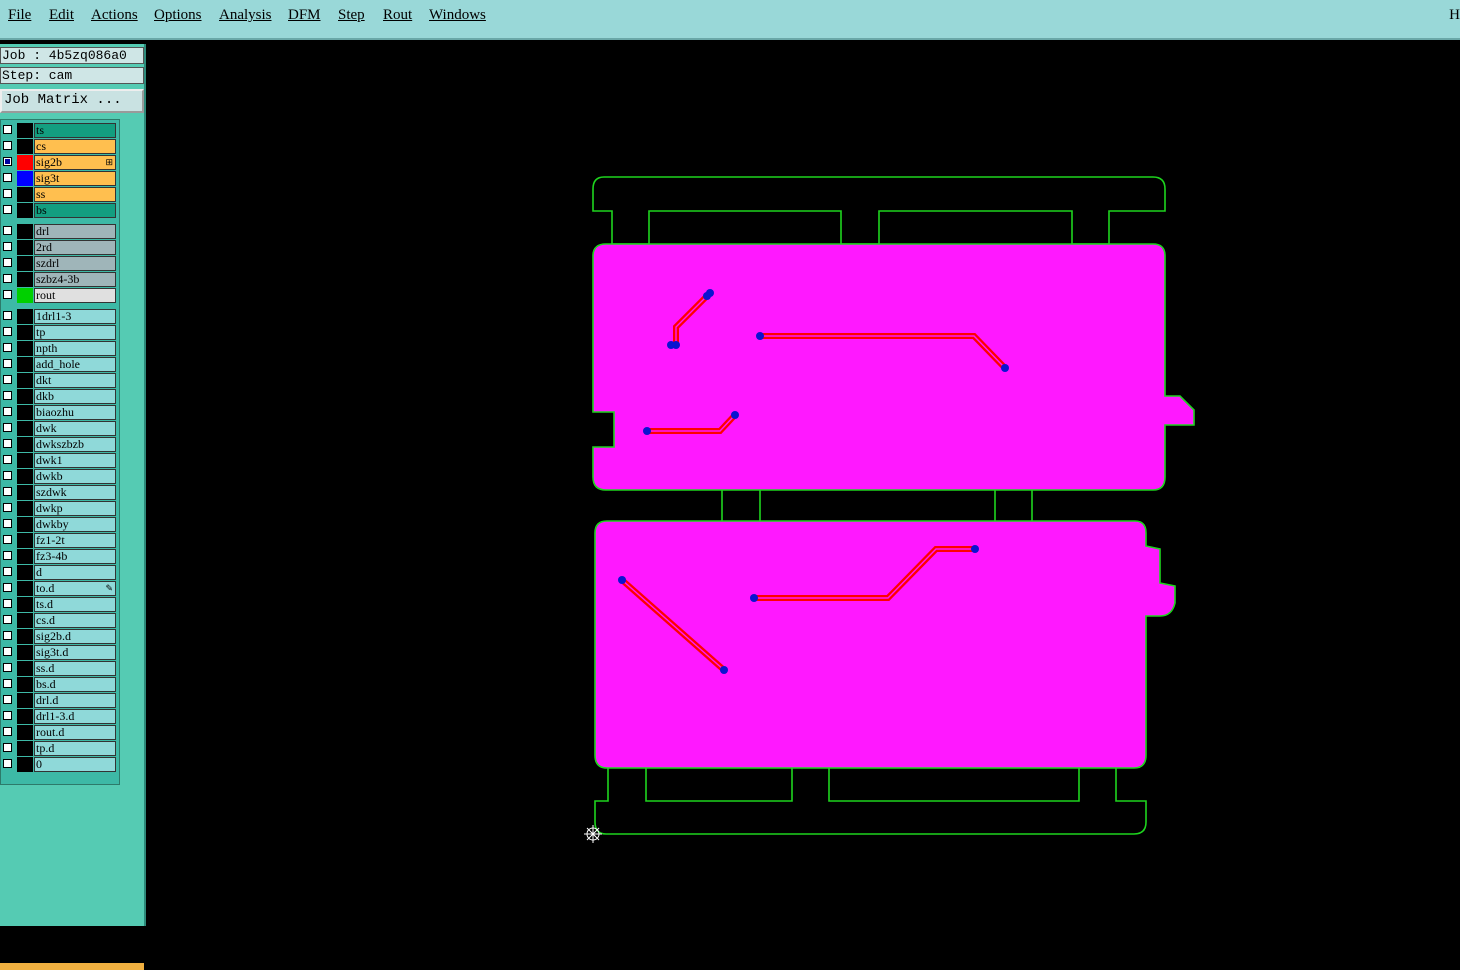 The height and width of the screenshot is (970, 1460). What do you see at coordinates (397, 15) in the screenshot?
I see `menu-rout: Rout` at bounding box center [397, 15].